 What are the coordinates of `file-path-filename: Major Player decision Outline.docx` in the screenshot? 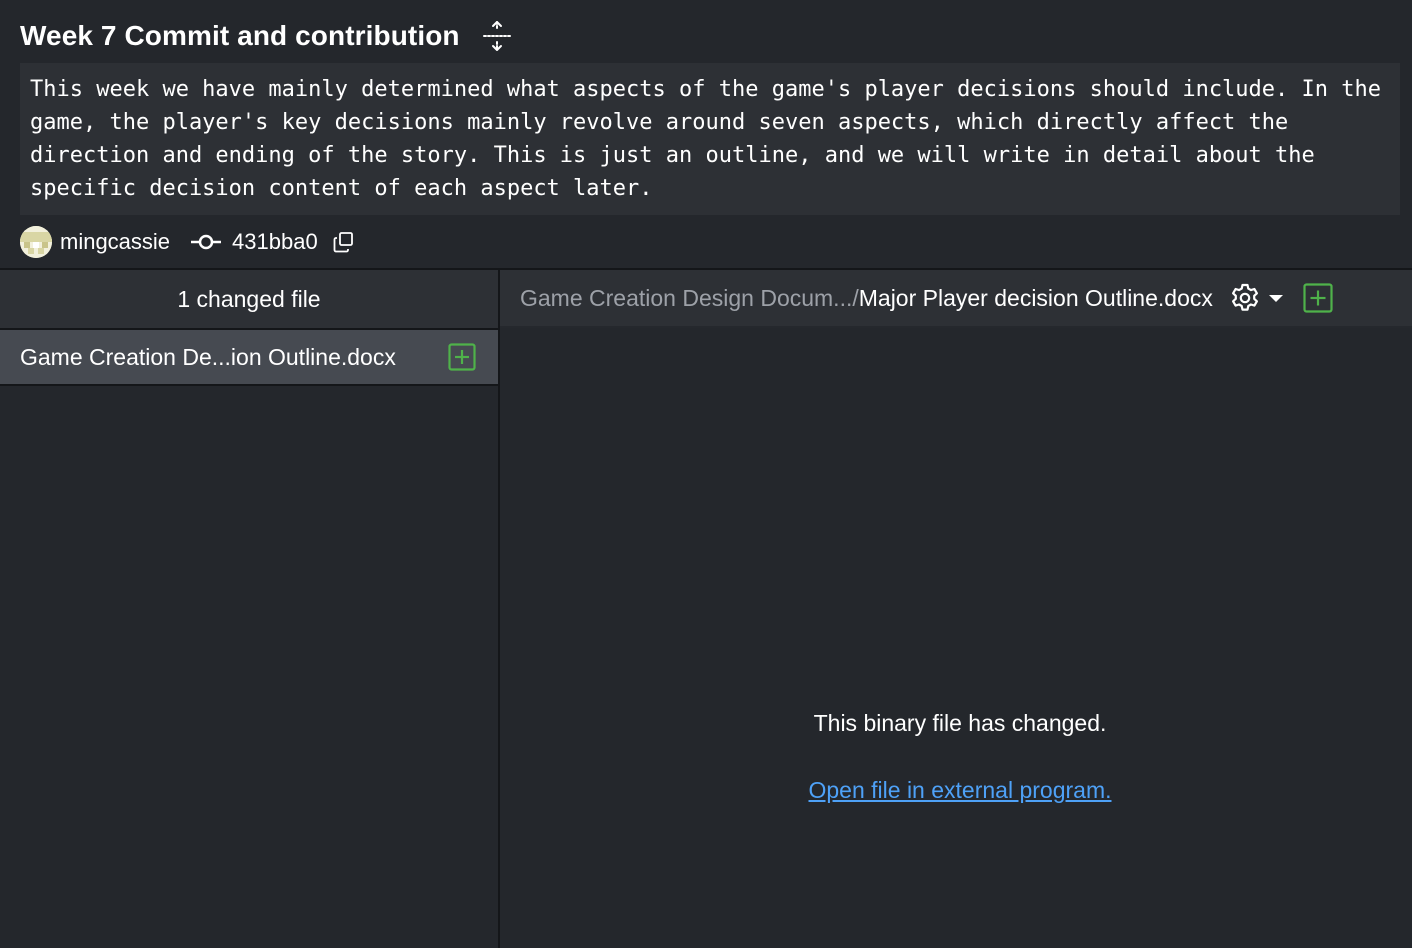 It's located at (1035, 297).